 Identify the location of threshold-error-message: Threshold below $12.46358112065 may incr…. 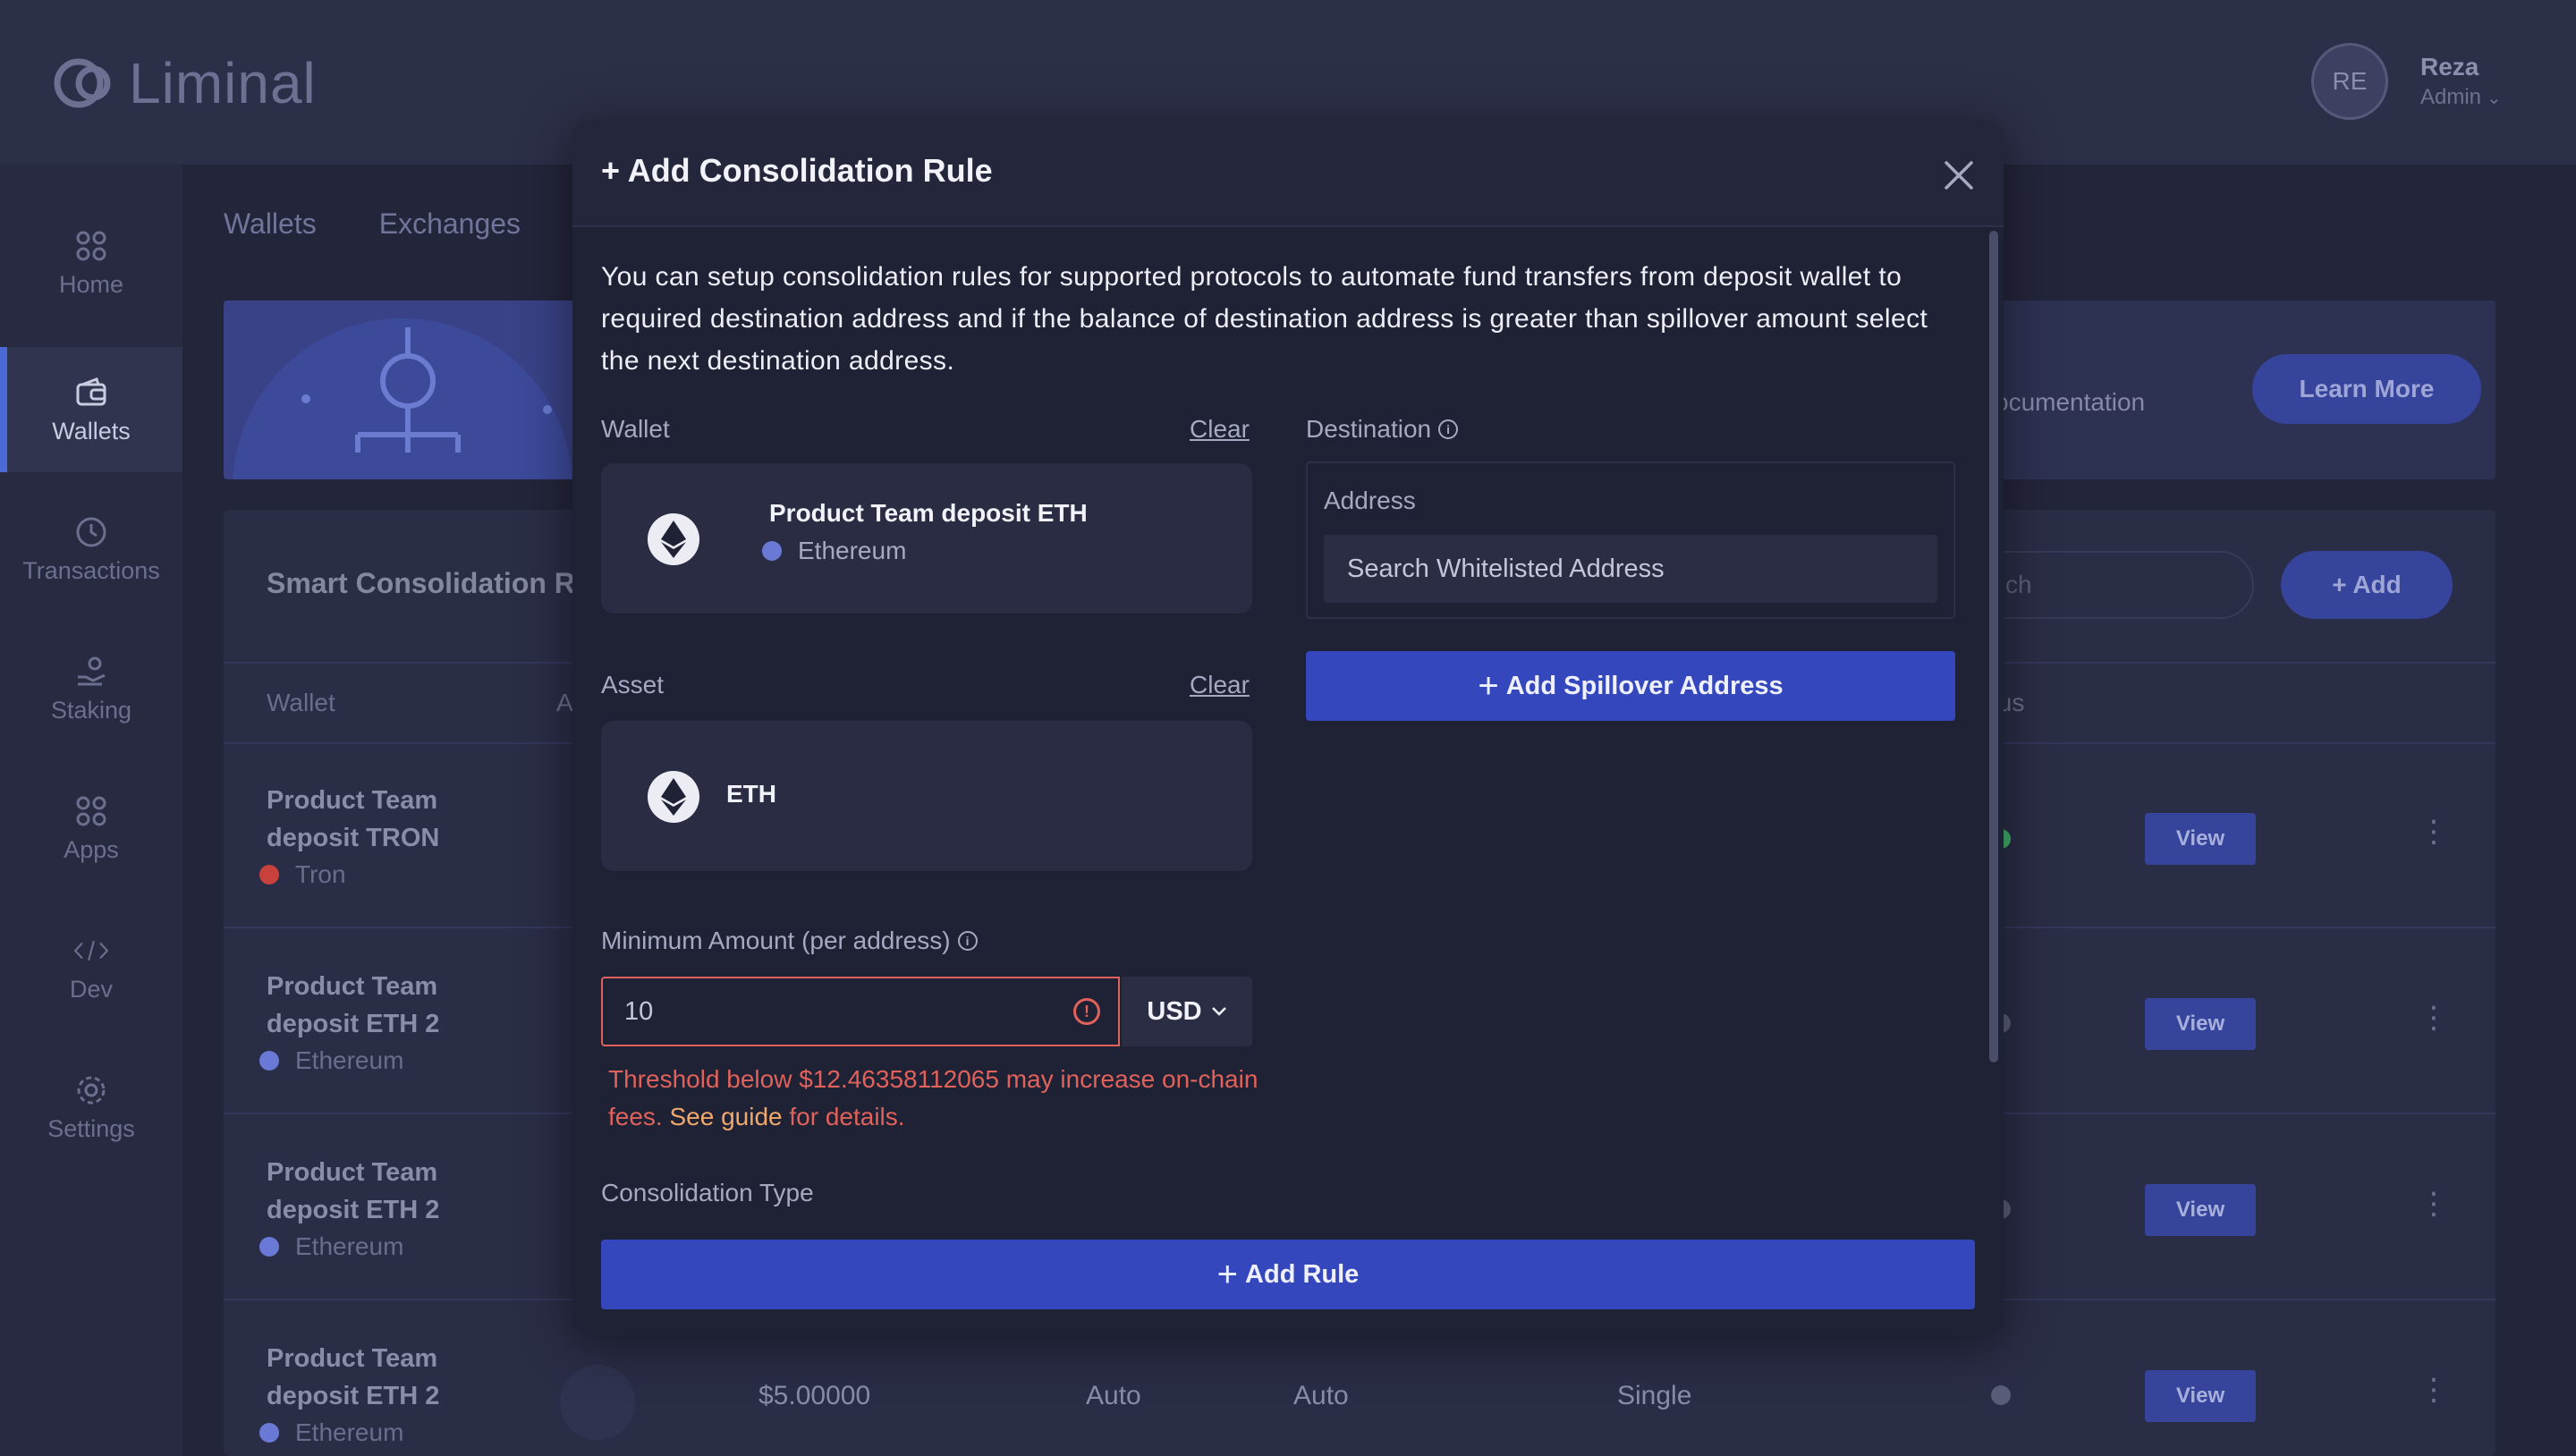
(948, 1098).